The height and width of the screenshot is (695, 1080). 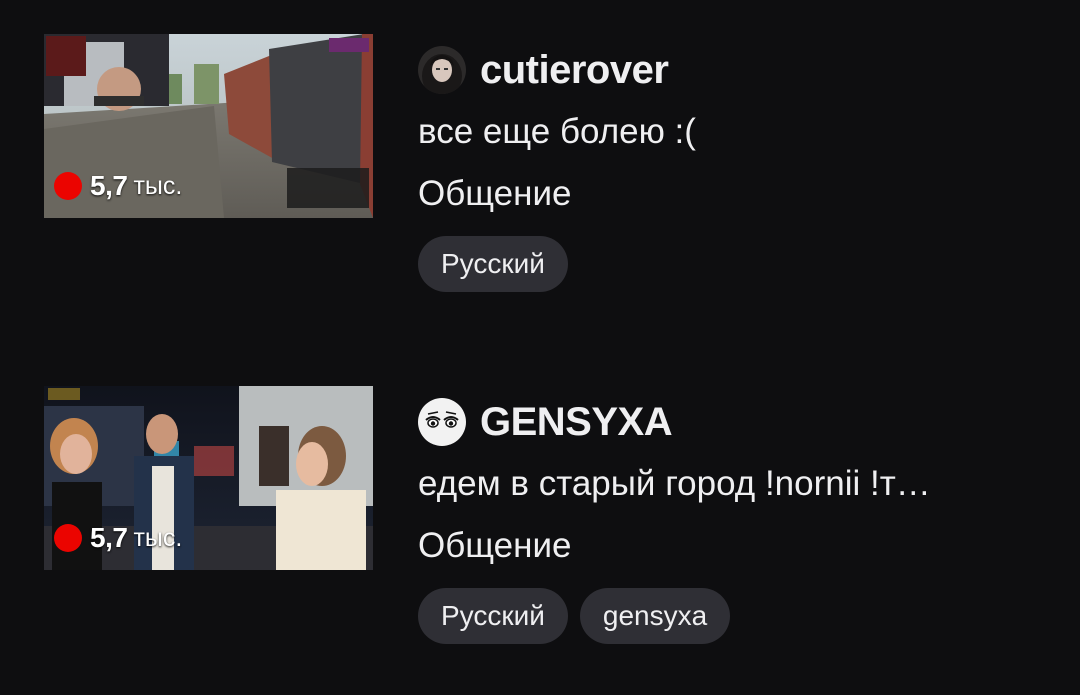 What do you see at coordinates (738, 616) in the screenshot?
I see `tag-list: Русский gensyxa` at bounding box center [738, 616].